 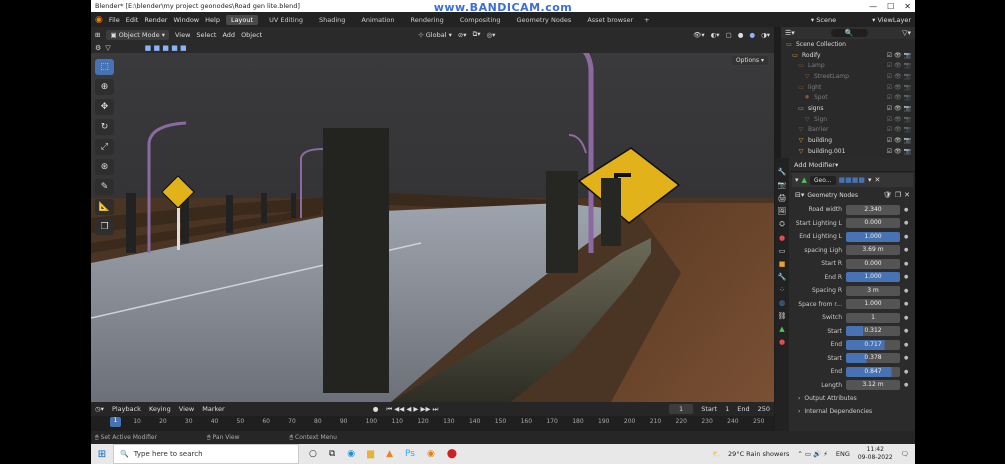 What do you see at coordinates (782, 172) in the screenshot?
I see `tool-tab-icon: 🔧` at bounding box center [782, 172].